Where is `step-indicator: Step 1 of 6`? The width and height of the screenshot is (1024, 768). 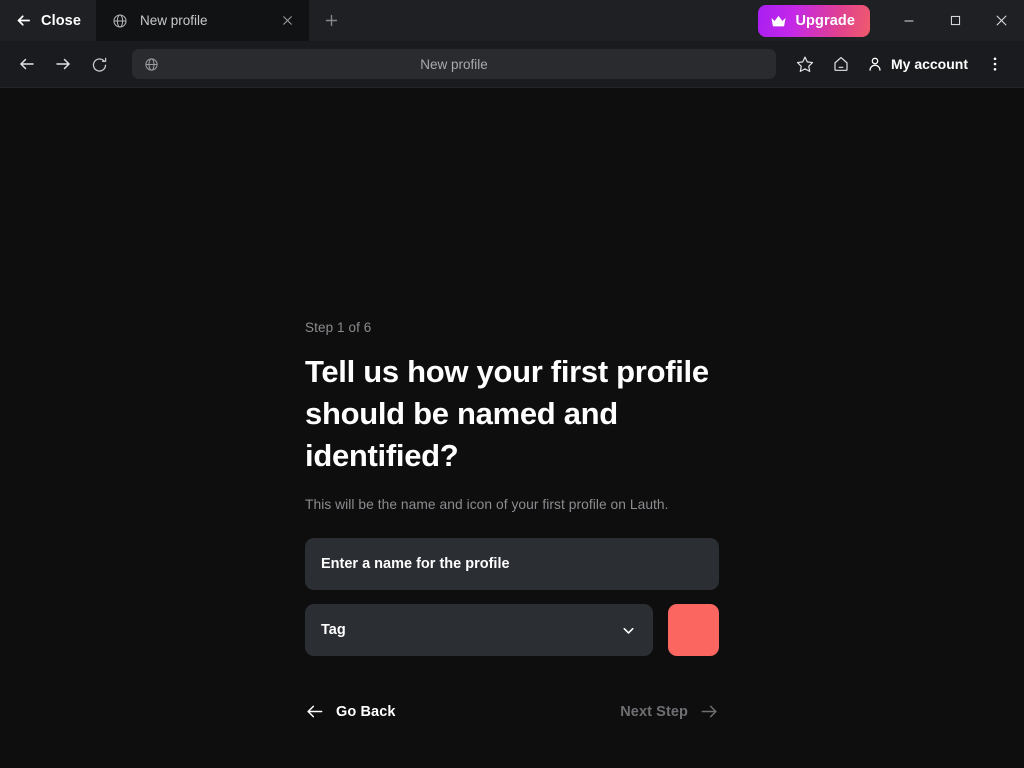
step-indicator: Step 1 of 6 is located at coordinates (338, 327).